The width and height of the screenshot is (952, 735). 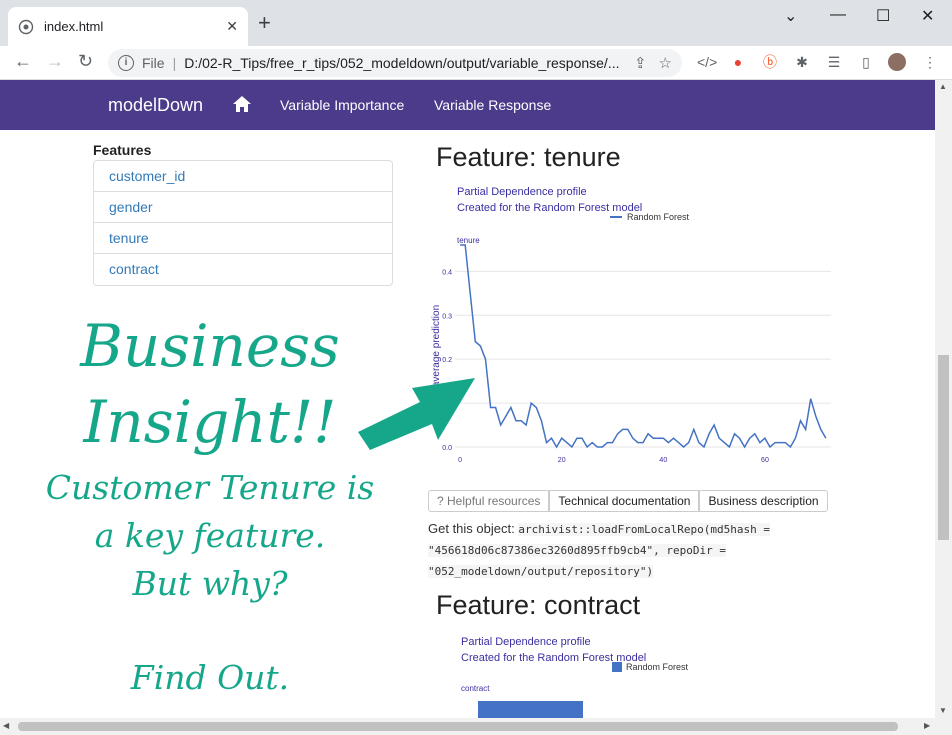 What do you see at coordinates (943, 86) in the screenshot?
I see `scroll-up-icon: ▲` at bounding box center [943, 86].